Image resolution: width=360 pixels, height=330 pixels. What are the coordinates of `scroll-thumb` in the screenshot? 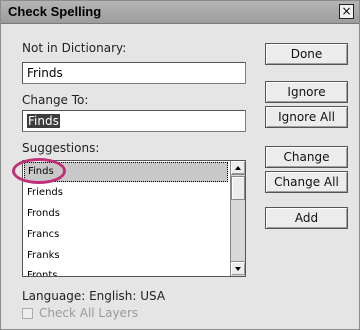 It's located at (238, 188).